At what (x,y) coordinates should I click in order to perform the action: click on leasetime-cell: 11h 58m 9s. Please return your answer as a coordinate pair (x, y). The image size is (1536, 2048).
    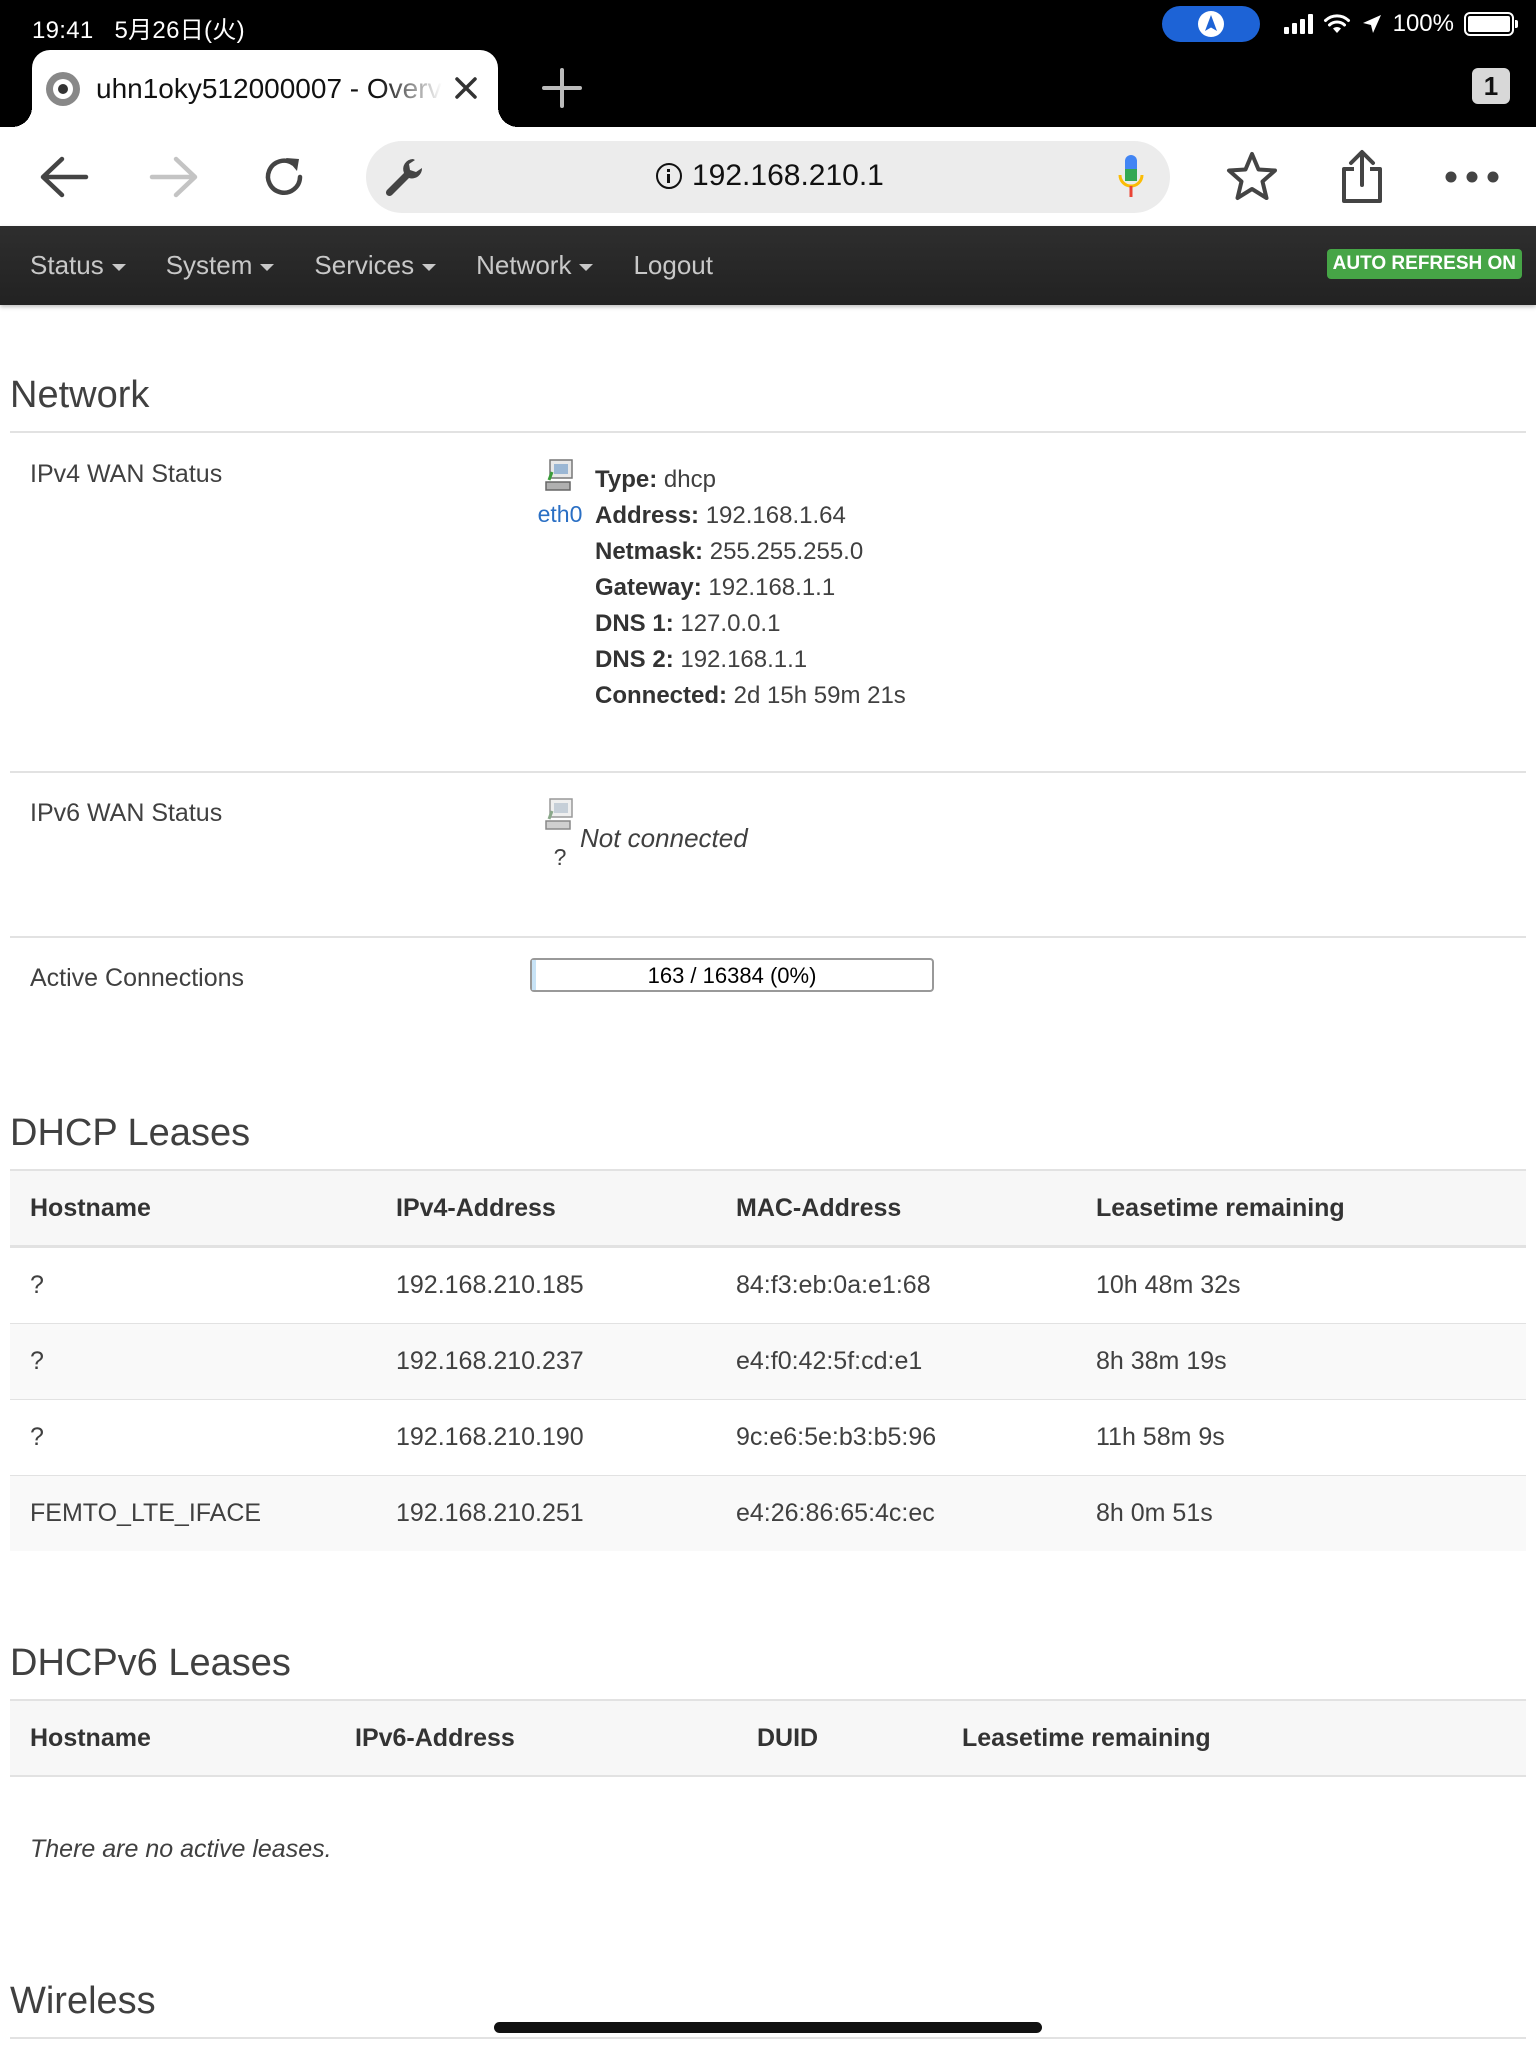
    Looking at the image, I should click on (1160, 1437).